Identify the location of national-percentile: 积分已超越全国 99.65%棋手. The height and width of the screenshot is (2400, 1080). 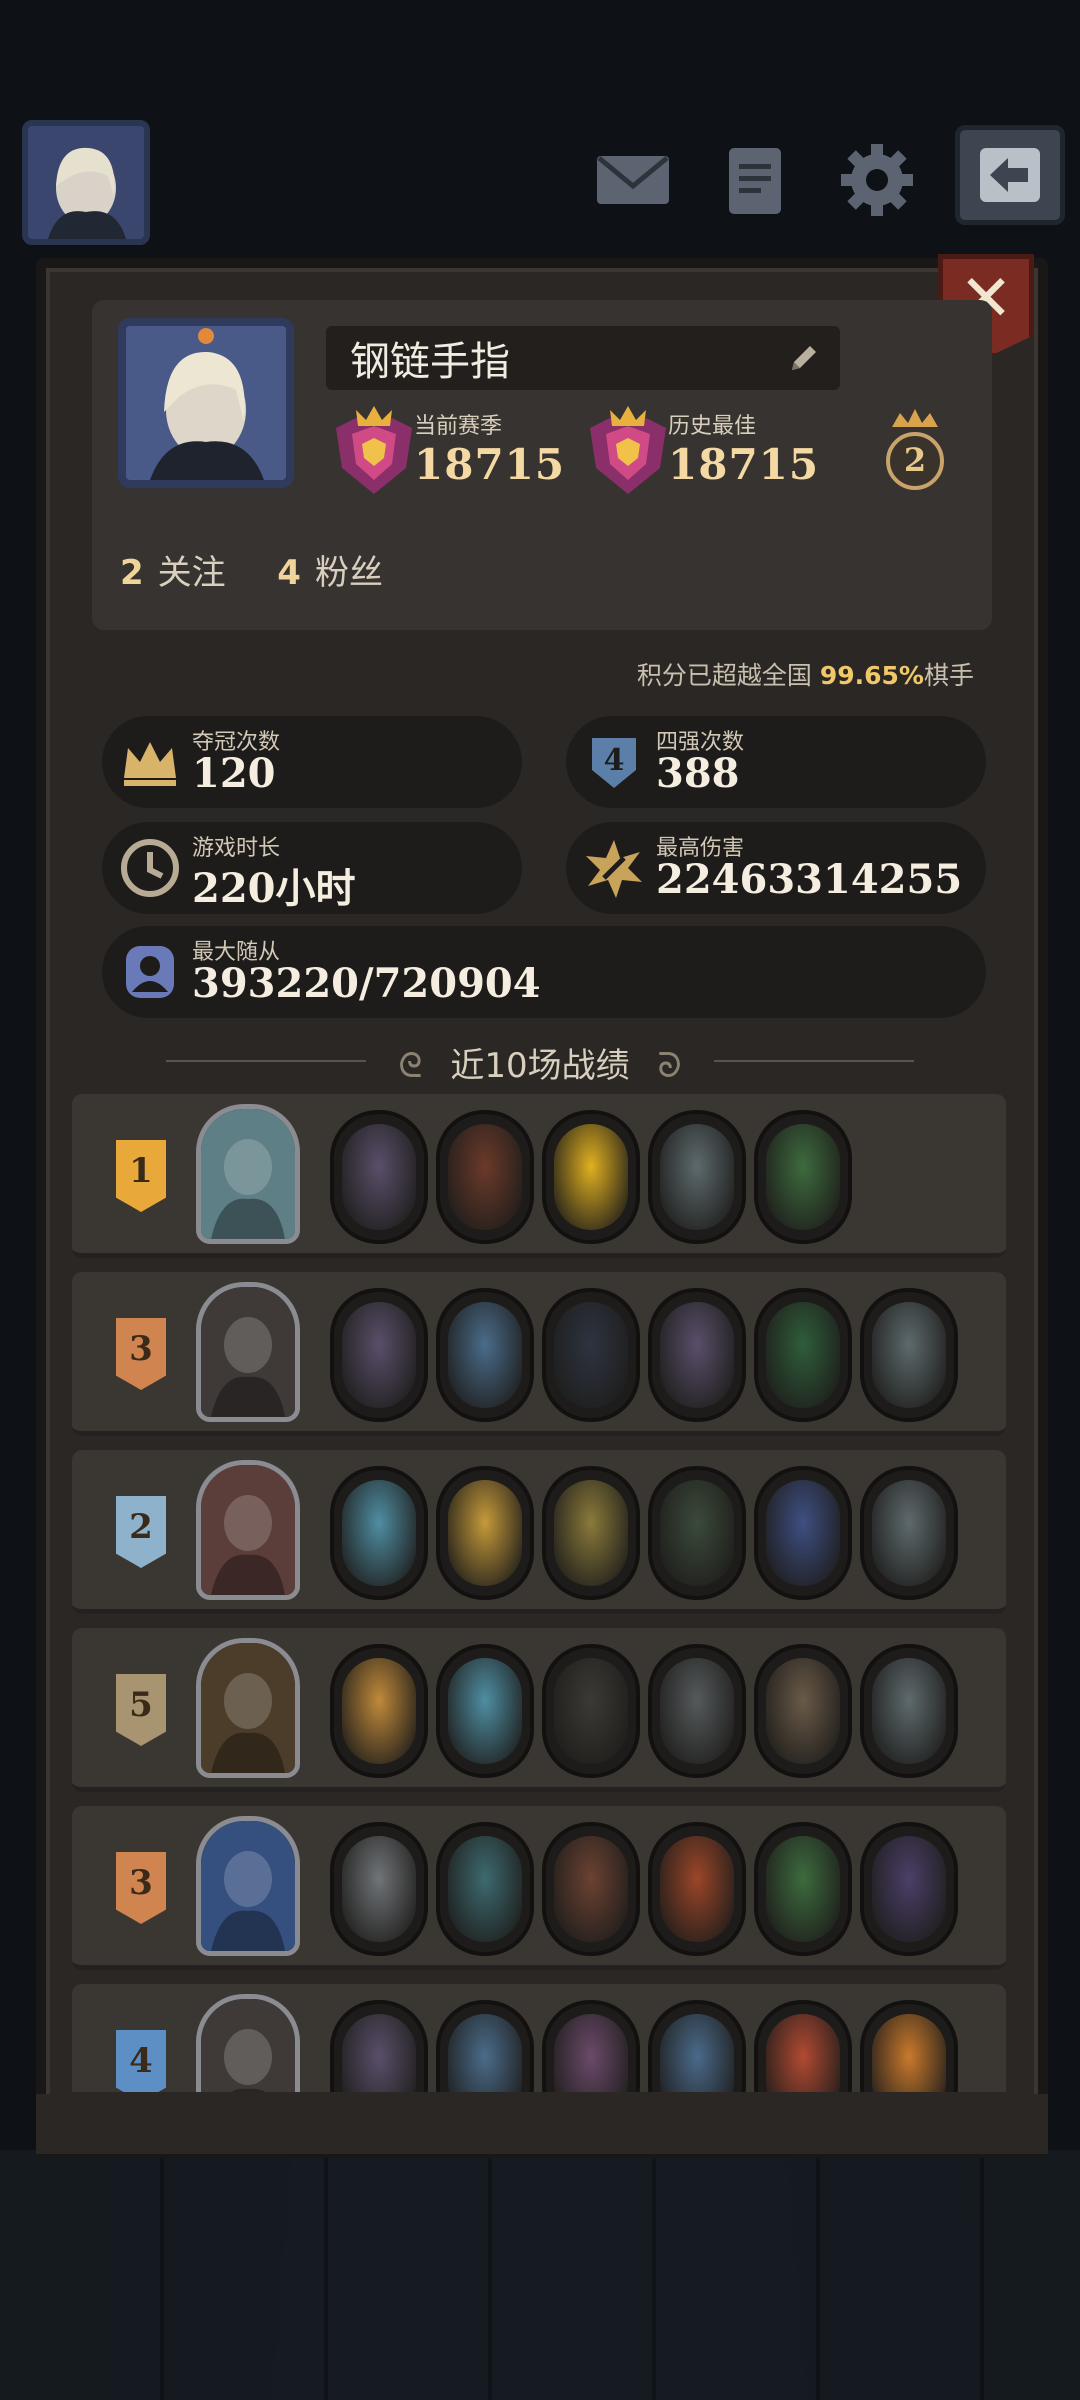
(805, 674).